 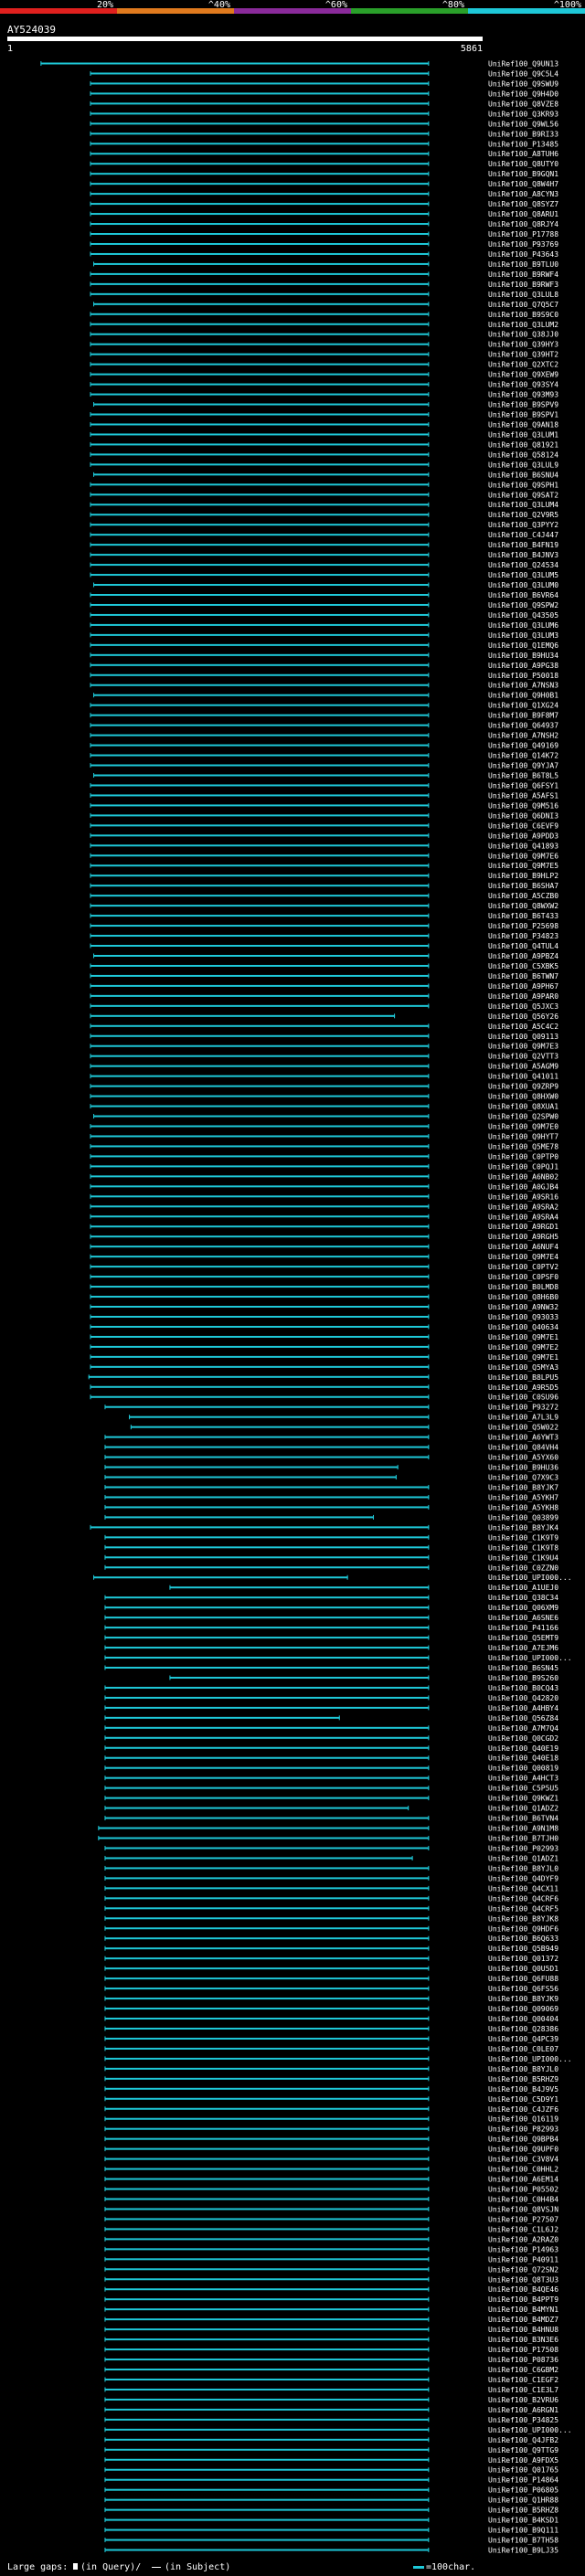 I want to click on hit-row: UniRef100_Q8WXW2, so click(x=324, y=906).